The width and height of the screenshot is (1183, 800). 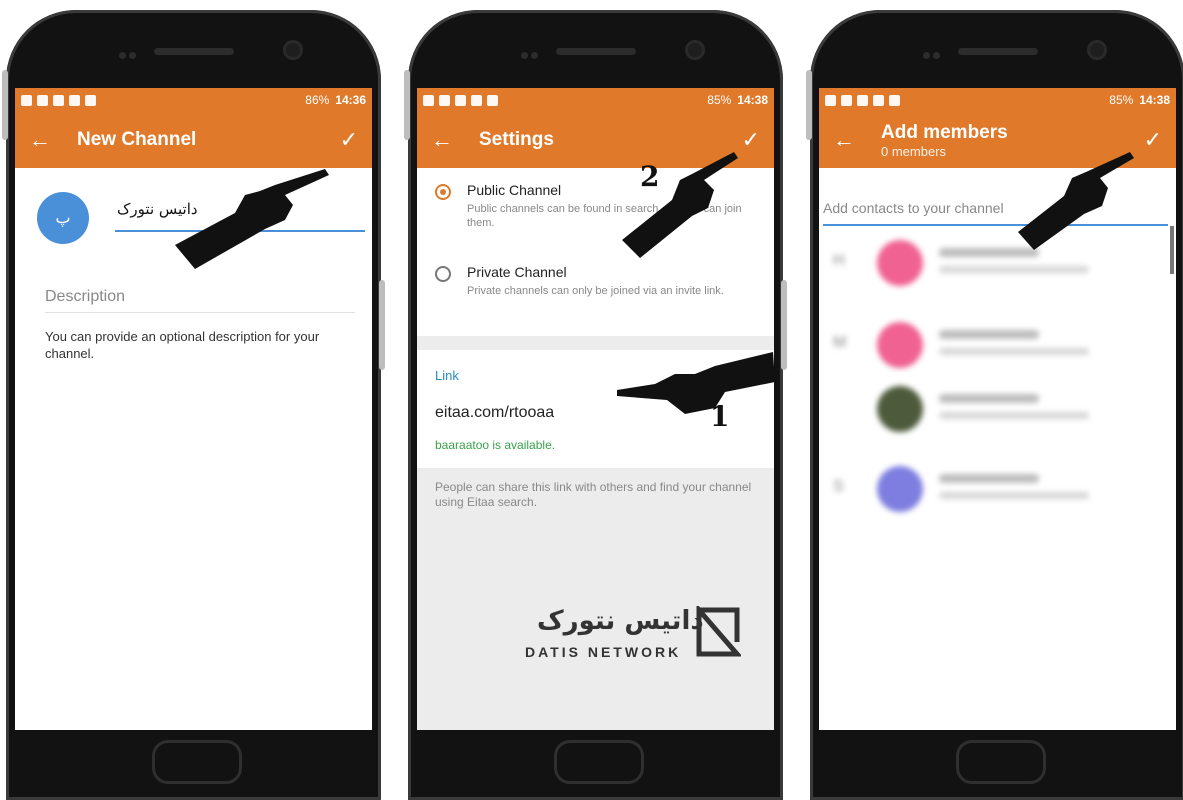 What do you see at coordinates (914, 151) in the screenshot?
I see `member-count: 0 members` at bounding box center [914, 151].